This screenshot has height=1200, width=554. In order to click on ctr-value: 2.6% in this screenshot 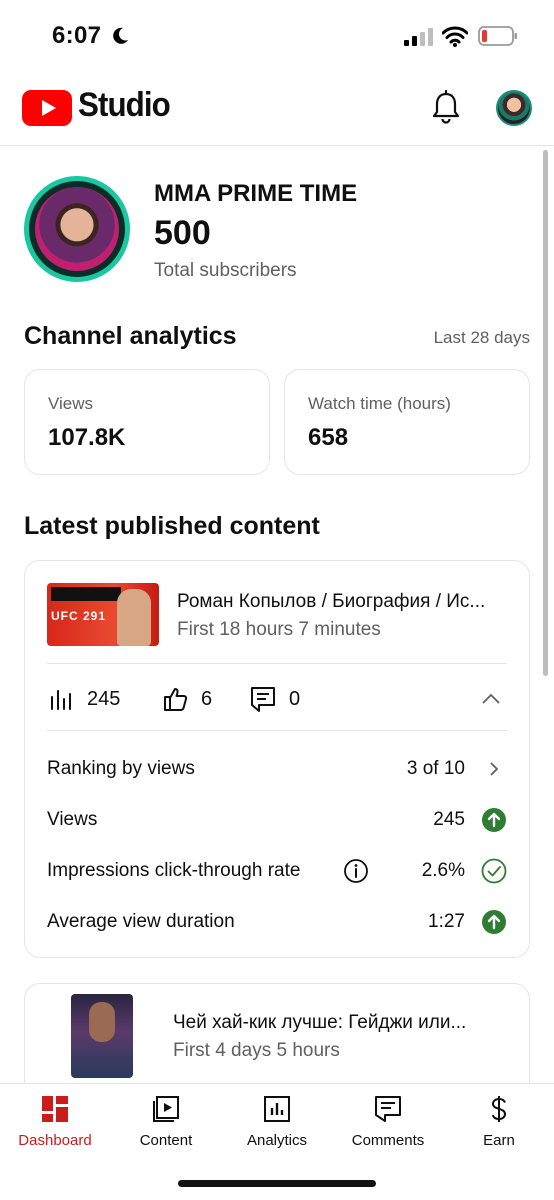, I will do `click(443, 870)`.